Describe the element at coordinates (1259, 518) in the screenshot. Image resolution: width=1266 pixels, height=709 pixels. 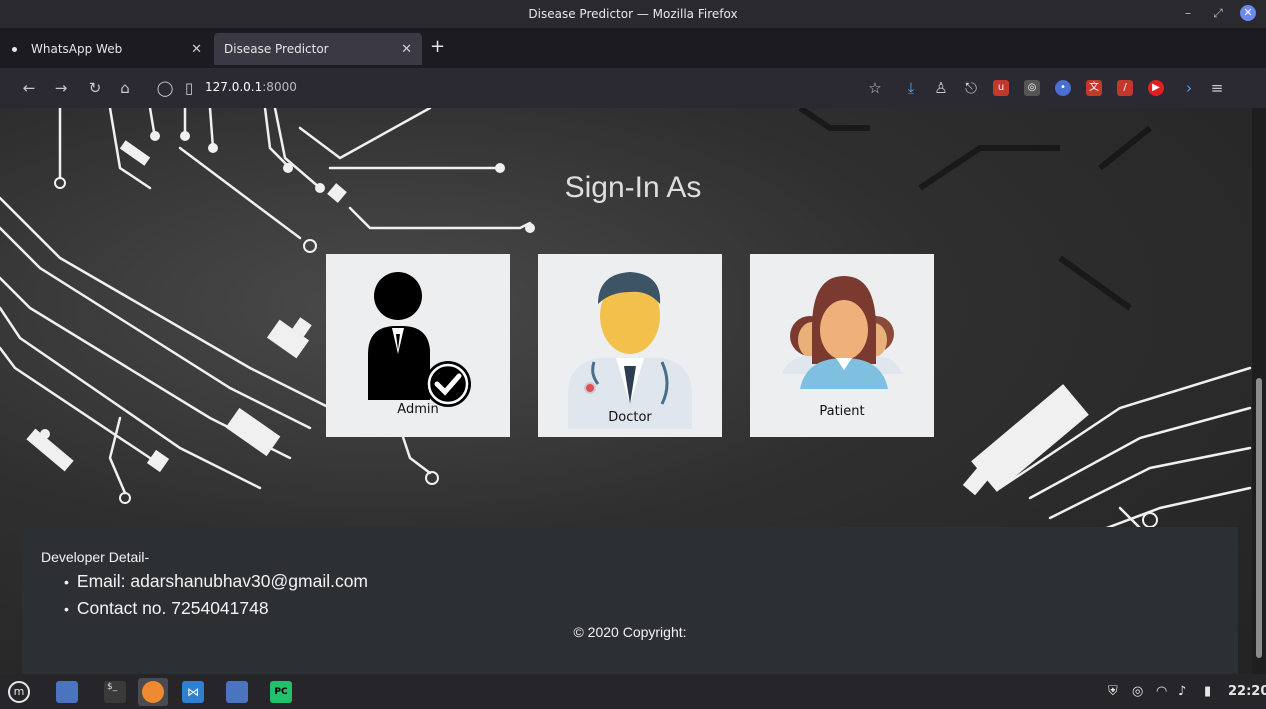
I see `scrollbar-thumb` at that location.